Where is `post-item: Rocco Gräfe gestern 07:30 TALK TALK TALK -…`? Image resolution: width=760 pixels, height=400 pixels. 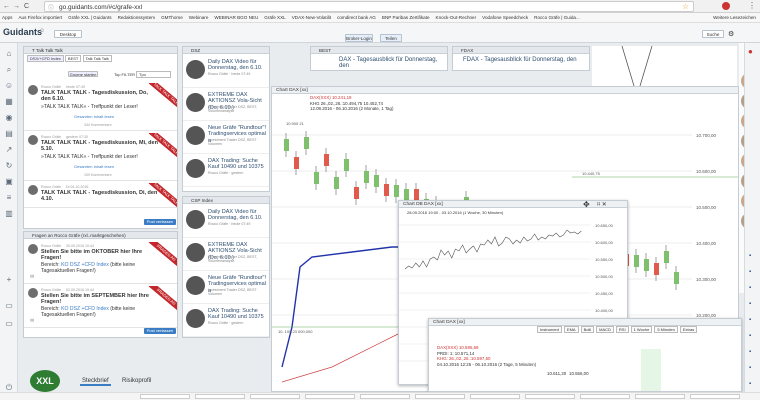 post-item: Rocco Gräfe gestern 07:30 TALK TALK TALK -… is located at coordinates (100, 157).